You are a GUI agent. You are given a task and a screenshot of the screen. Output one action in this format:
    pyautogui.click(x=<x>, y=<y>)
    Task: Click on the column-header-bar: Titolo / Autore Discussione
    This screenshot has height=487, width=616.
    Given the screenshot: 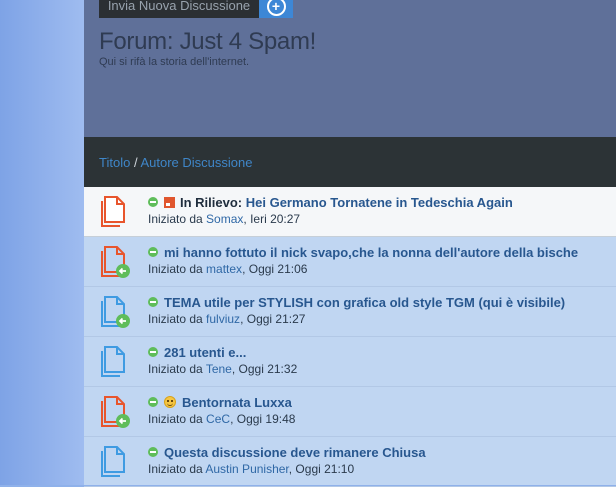 What is the action you would take?
    pyautogui.click(x=350, y=162)
    